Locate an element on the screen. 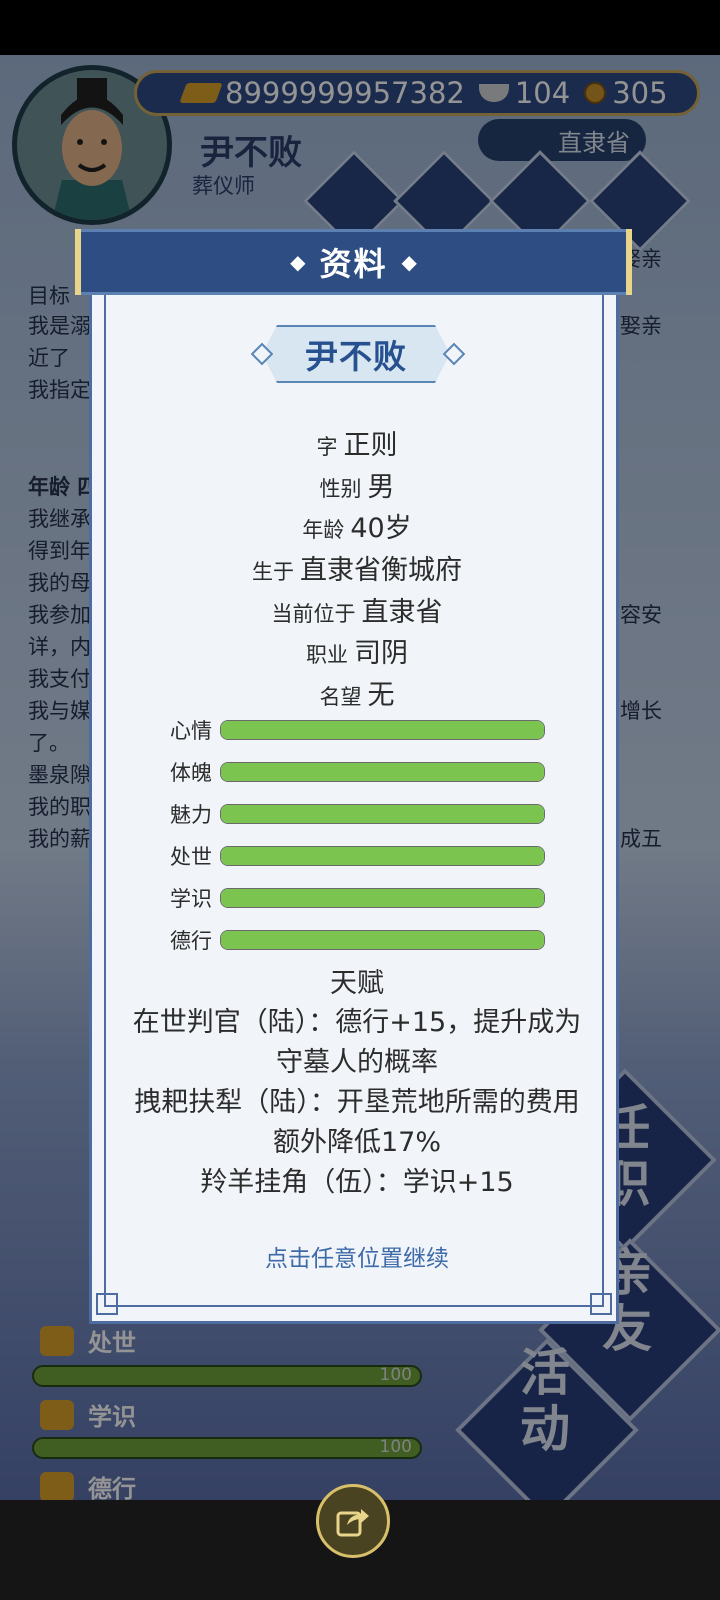  info-value: 男 is located at coordinates (381, 487).